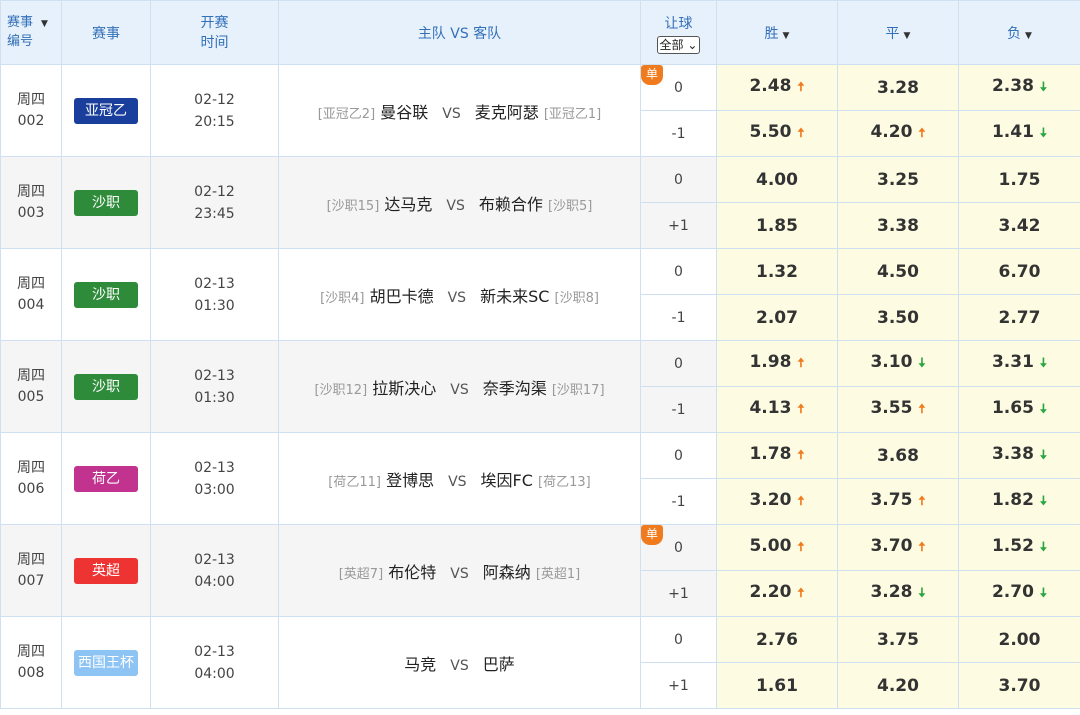 The image size is (1080, 715). Describe the element at coordinates (777, 133) in the screenshot. I see `odds-cell: 5.50 🠅` at that location.